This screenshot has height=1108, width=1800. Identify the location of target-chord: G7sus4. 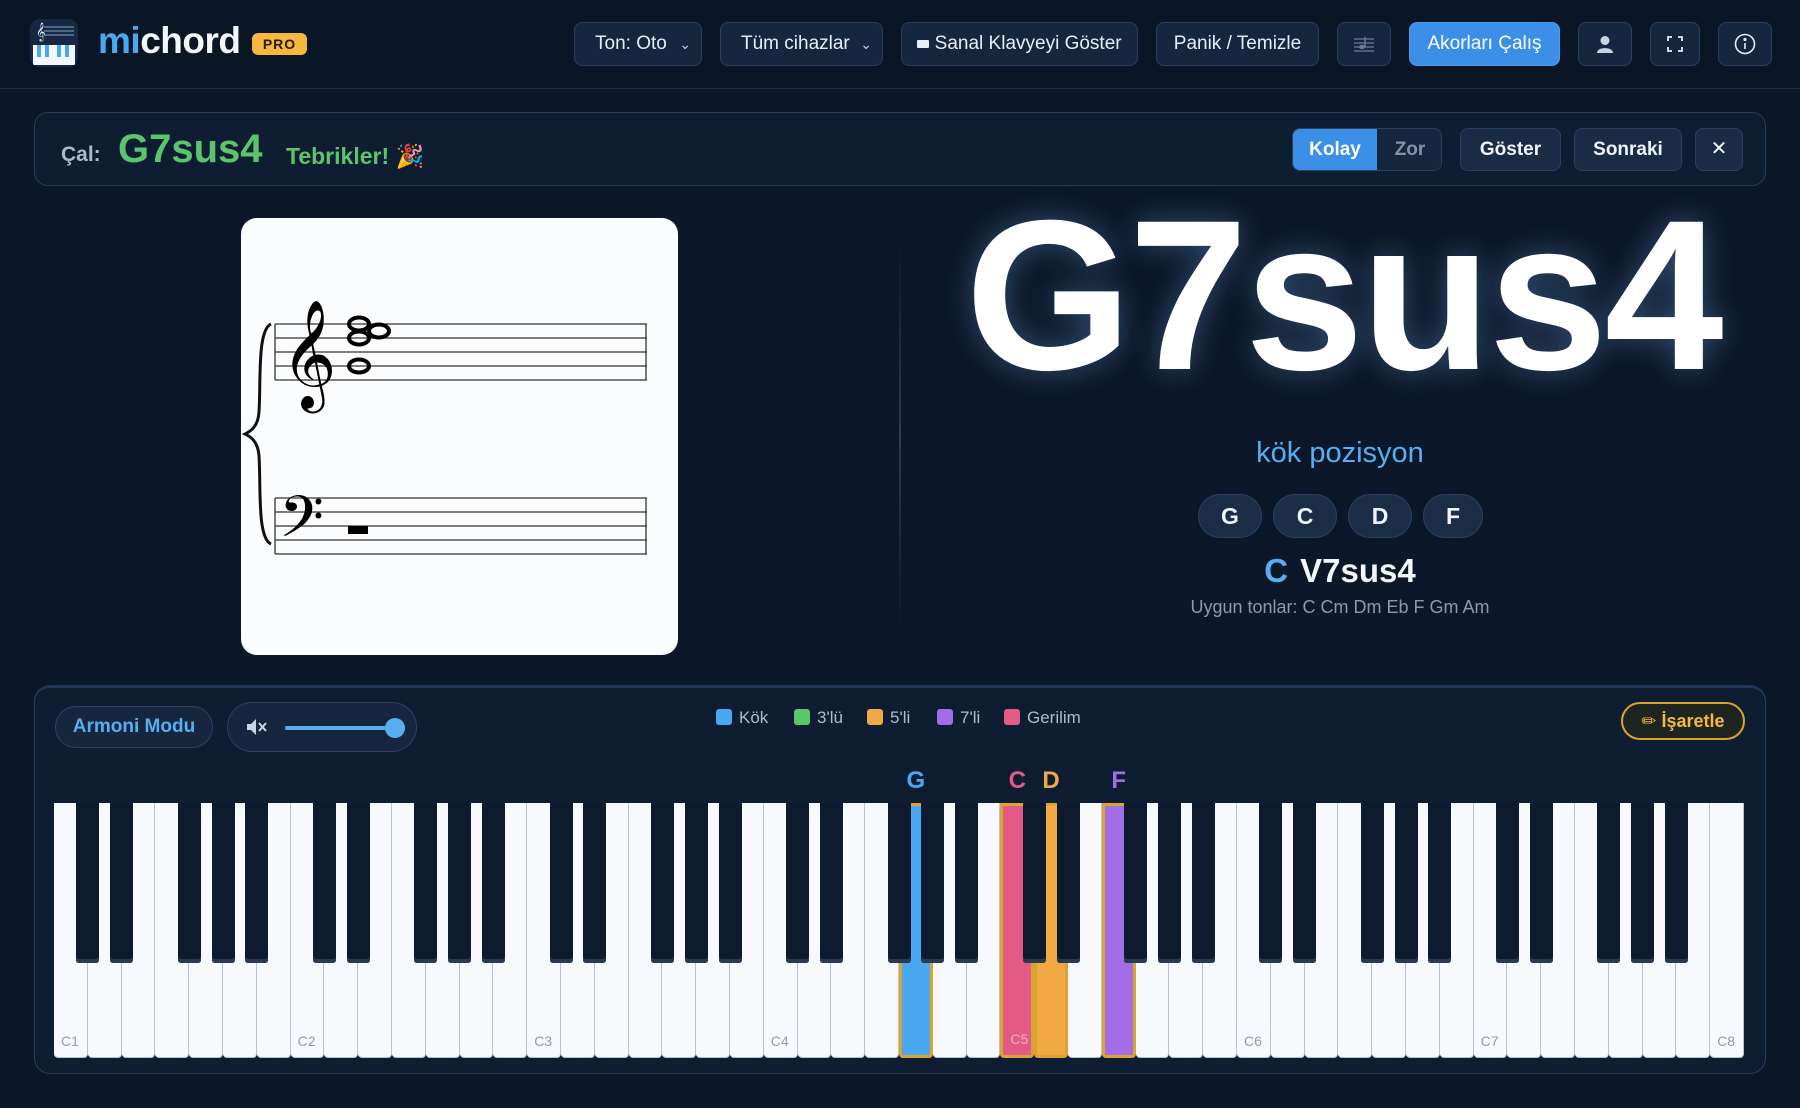
(190, 149).